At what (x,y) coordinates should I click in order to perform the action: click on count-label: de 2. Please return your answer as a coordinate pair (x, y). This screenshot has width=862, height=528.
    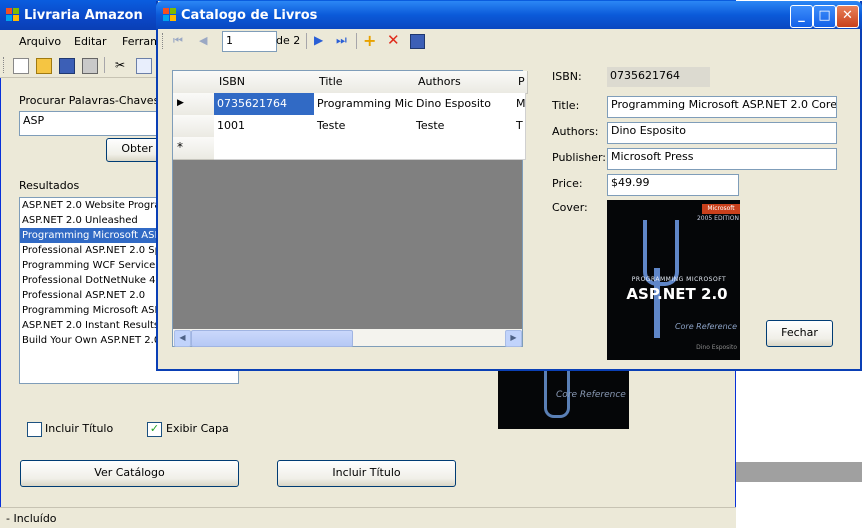
    Looking at the image, I should click on (288, 40).